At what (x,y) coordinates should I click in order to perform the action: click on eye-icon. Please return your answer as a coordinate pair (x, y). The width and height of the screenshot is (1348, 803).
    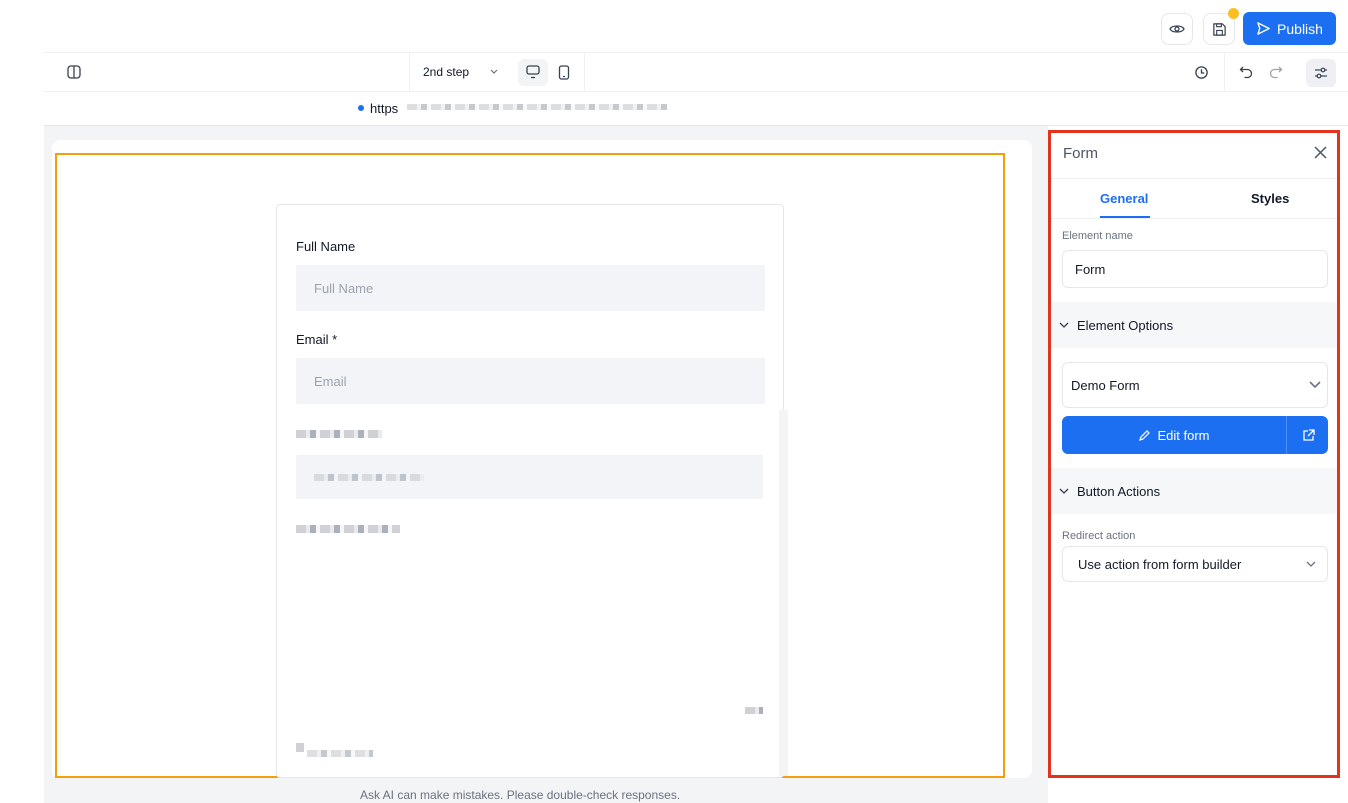
    Looking at the image, I should click on (1177, 29).